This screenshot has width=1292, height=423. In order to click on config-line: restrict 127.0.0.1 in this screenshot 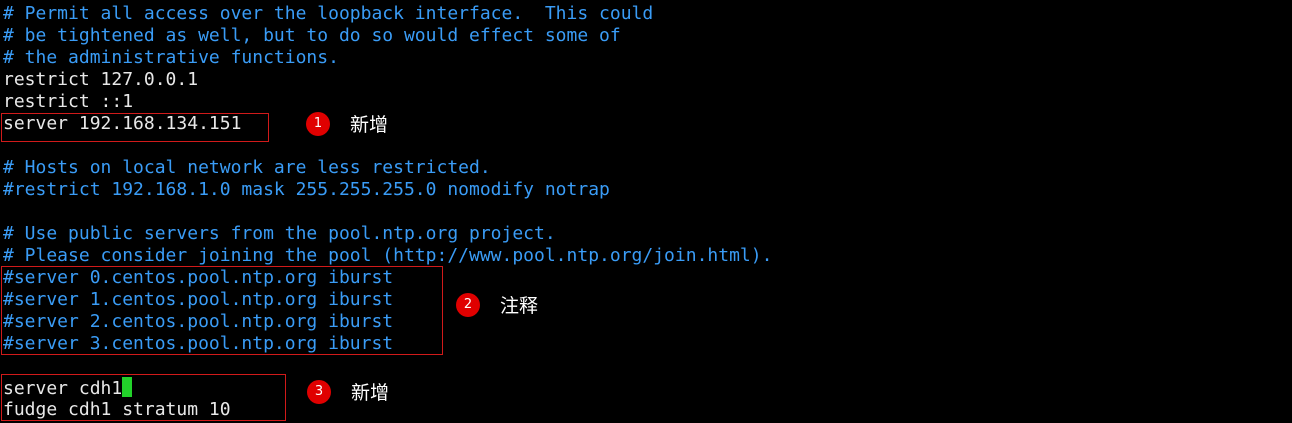, I will do `click(101, 79)`.